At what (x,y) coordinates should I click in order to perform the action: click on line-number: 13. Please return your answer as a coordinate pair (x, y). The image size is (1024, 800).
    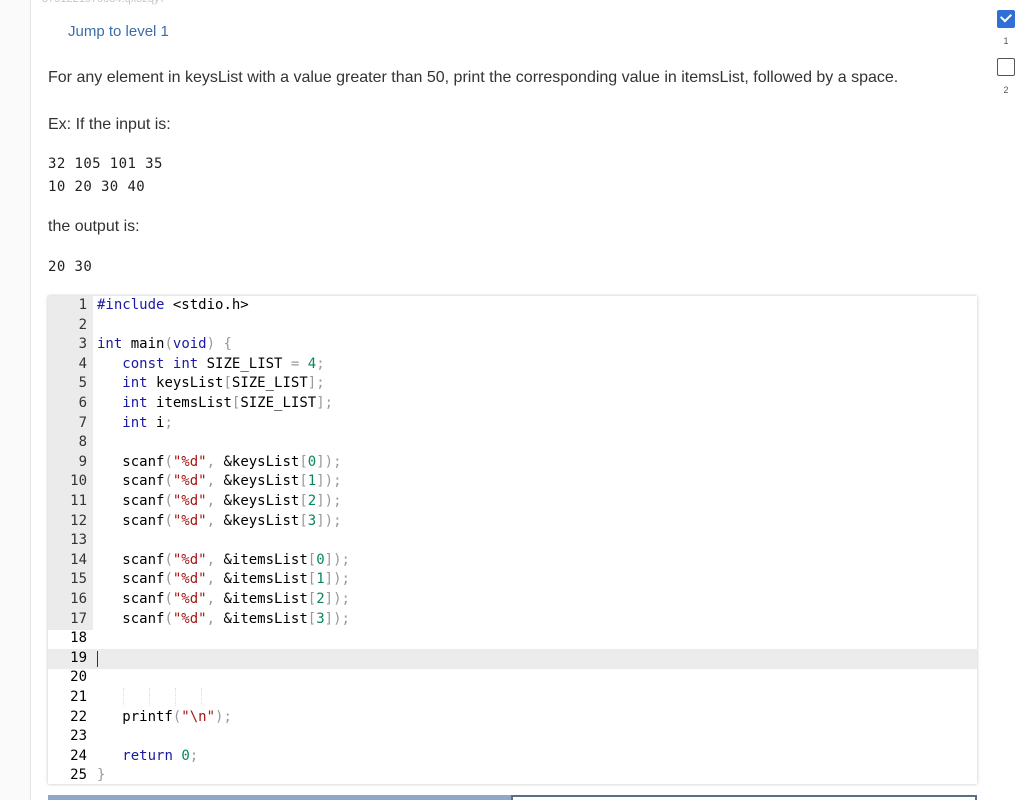
    Looking at the image, I should click on (78, 540).